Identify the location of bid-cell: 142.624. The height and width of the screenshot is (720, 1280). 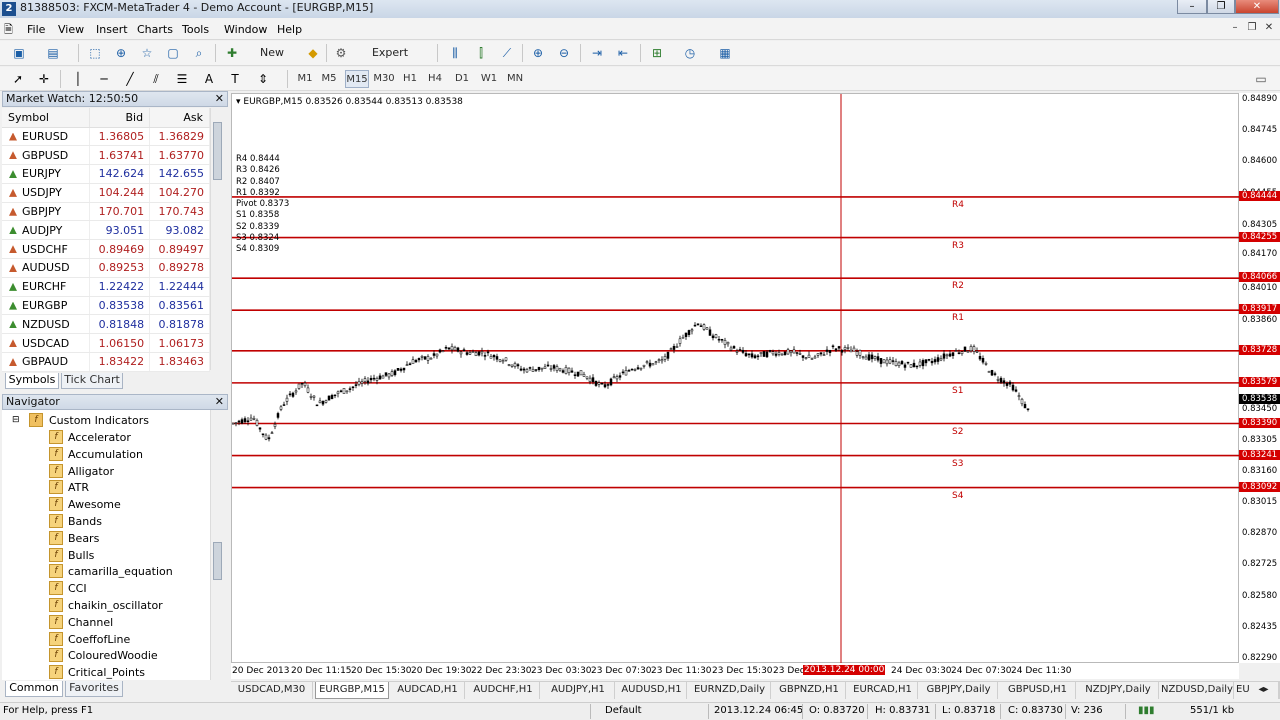
(120, 174).